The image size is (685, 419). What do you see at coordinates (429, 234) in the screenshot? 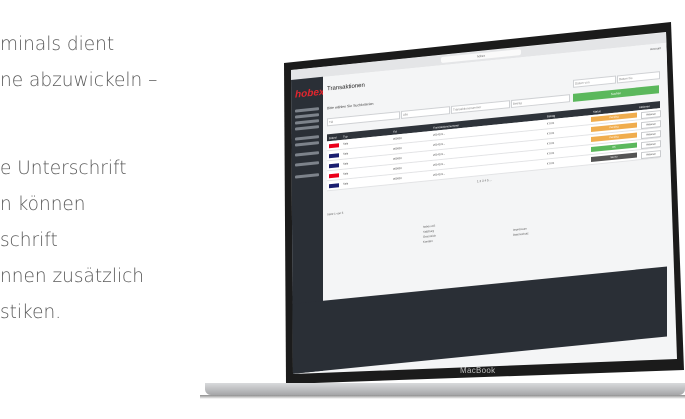
I see `footer-address: hobex AG Salzburg Österreich Kontakt` at bounding box center [429, 234].